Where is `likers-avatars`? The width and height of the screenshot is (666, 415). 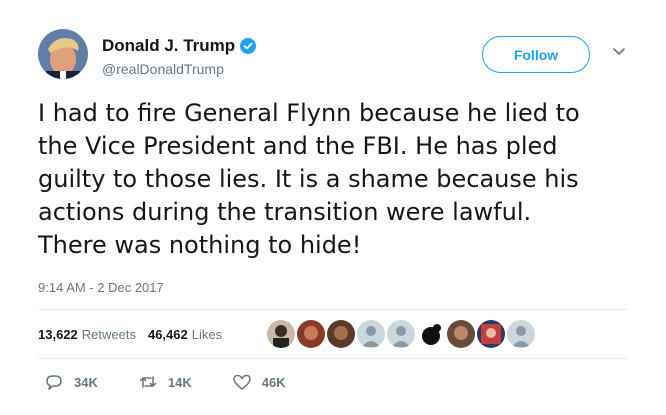
likers-avatars is located at coordinates (402, 334).